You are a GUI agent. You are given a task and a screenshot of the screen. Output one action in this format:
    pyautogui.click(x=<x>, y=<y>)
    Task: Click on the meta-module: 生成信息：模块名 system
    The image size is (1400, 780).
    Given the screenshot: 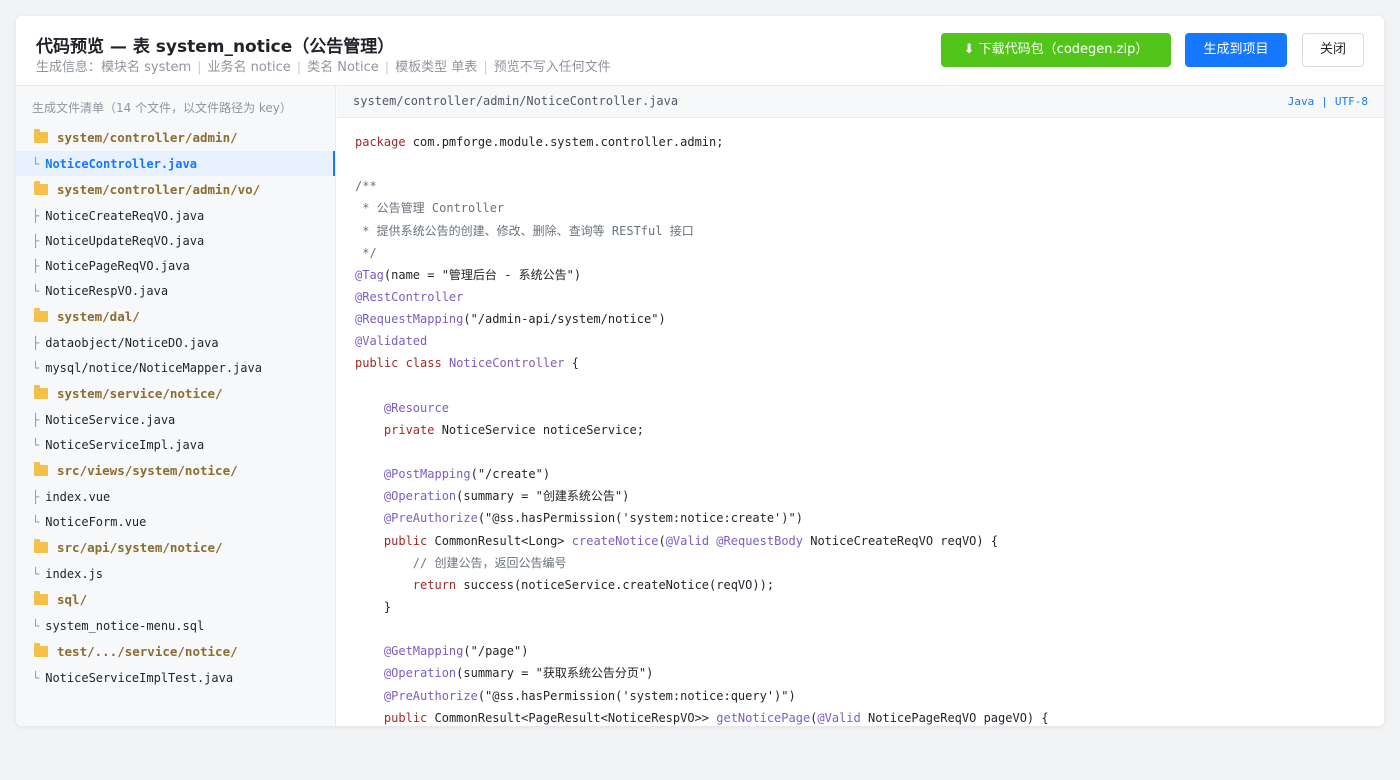 What is the action you would take?
    pyautogui.click(x=114, y=67)
    